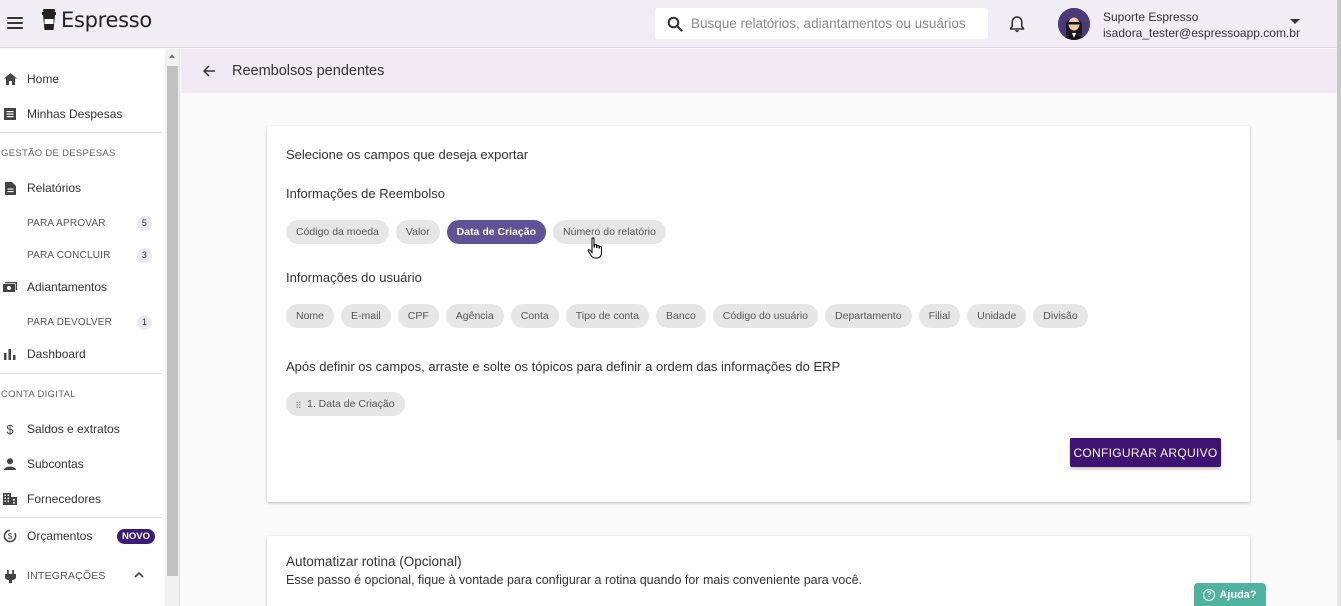 This screenshot has width=1341, height=606. I want to click on count-badge: 3, so click(144, 255).